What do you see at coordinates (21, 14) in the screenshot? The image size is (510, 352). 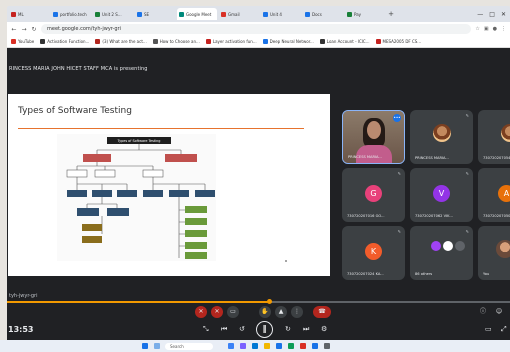 I see `tab-label: ML` at bounding box center [21, 14].